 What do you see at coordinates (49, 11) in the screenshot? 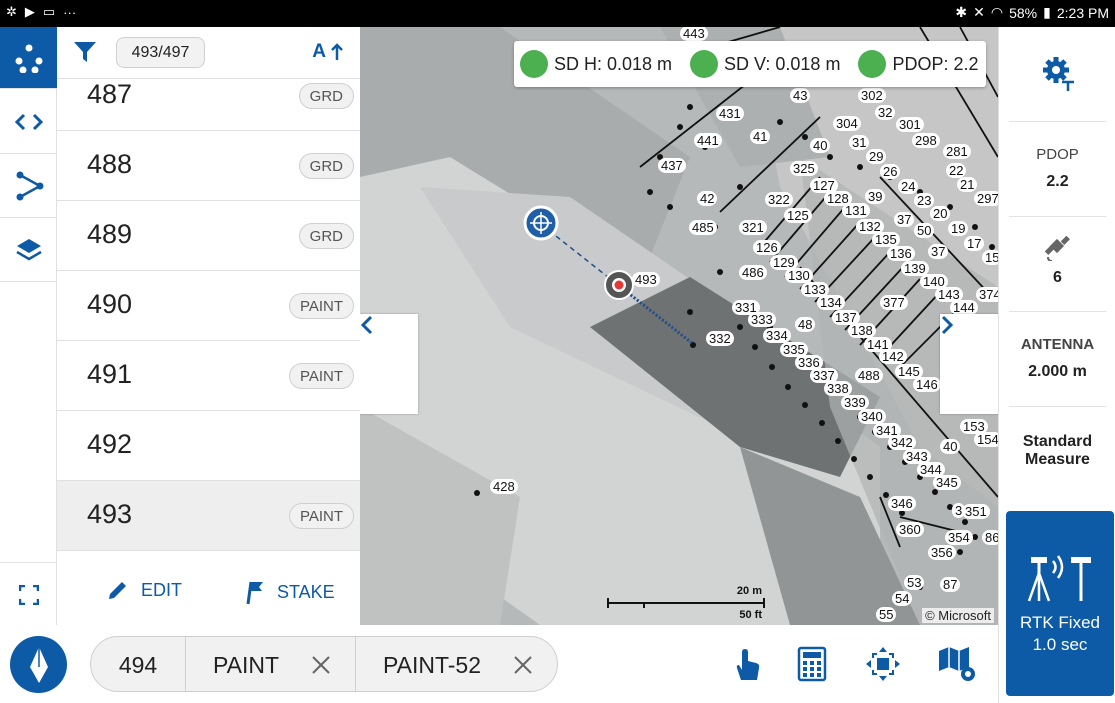
I see `screen-icon: ▭` at bounding box center [49, 11].